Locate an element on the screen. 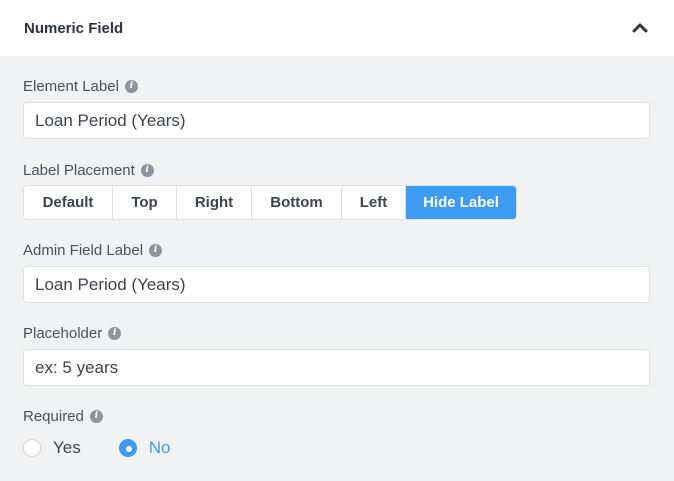 The image size is (674, 481). element-label-text: Element Label is located at coordinates (71, 86).